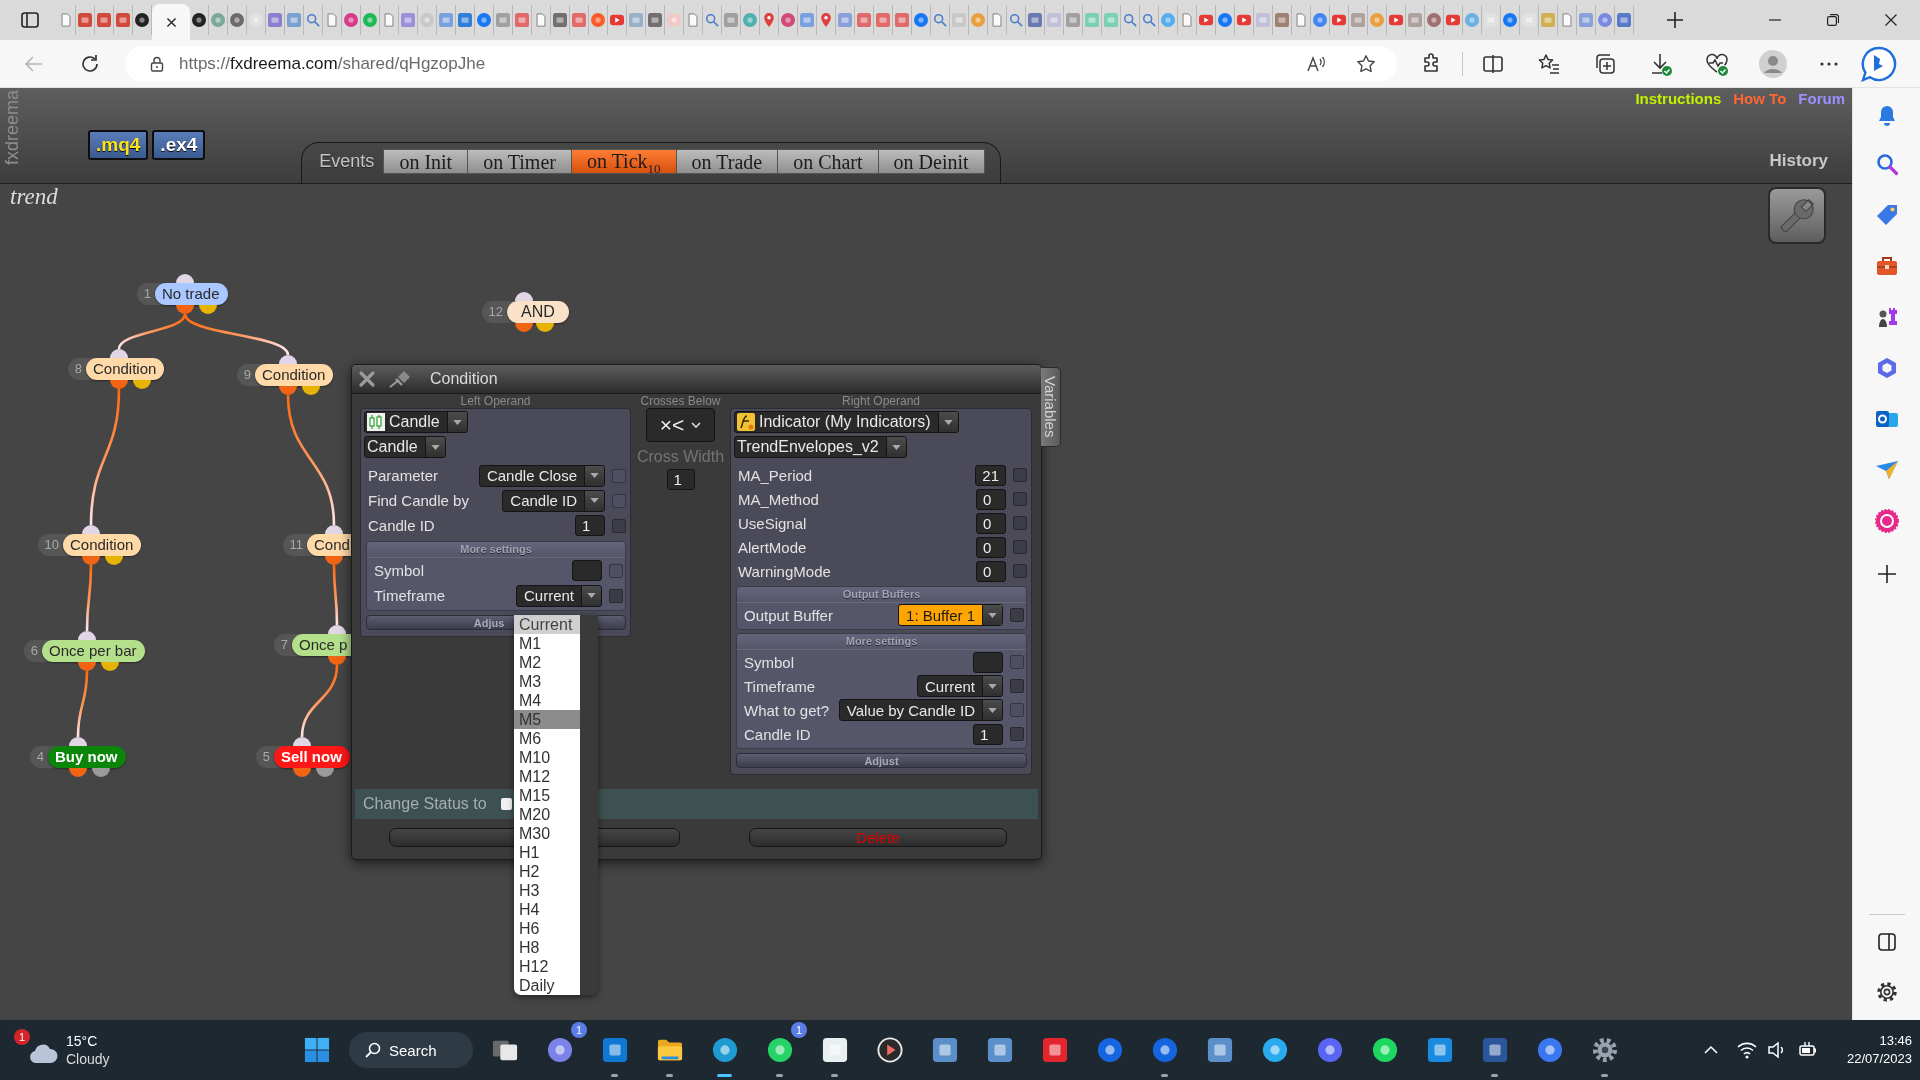 This screenshot has height=1080, width=1920. I want to click on menu-option: M10, so click(547, 757).